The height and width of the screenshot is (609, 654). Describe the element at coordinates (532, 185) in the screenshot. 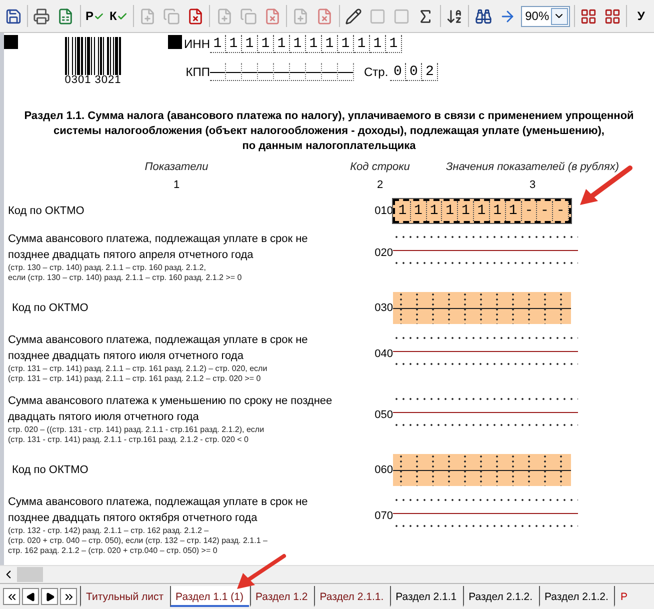

I see `column-number: 3` at that location.